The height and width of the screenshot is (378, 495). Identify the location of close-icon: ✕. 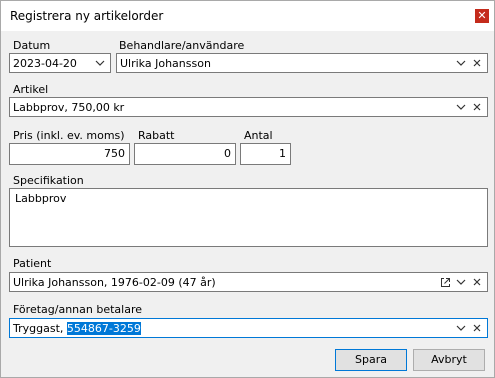
(482, 15).